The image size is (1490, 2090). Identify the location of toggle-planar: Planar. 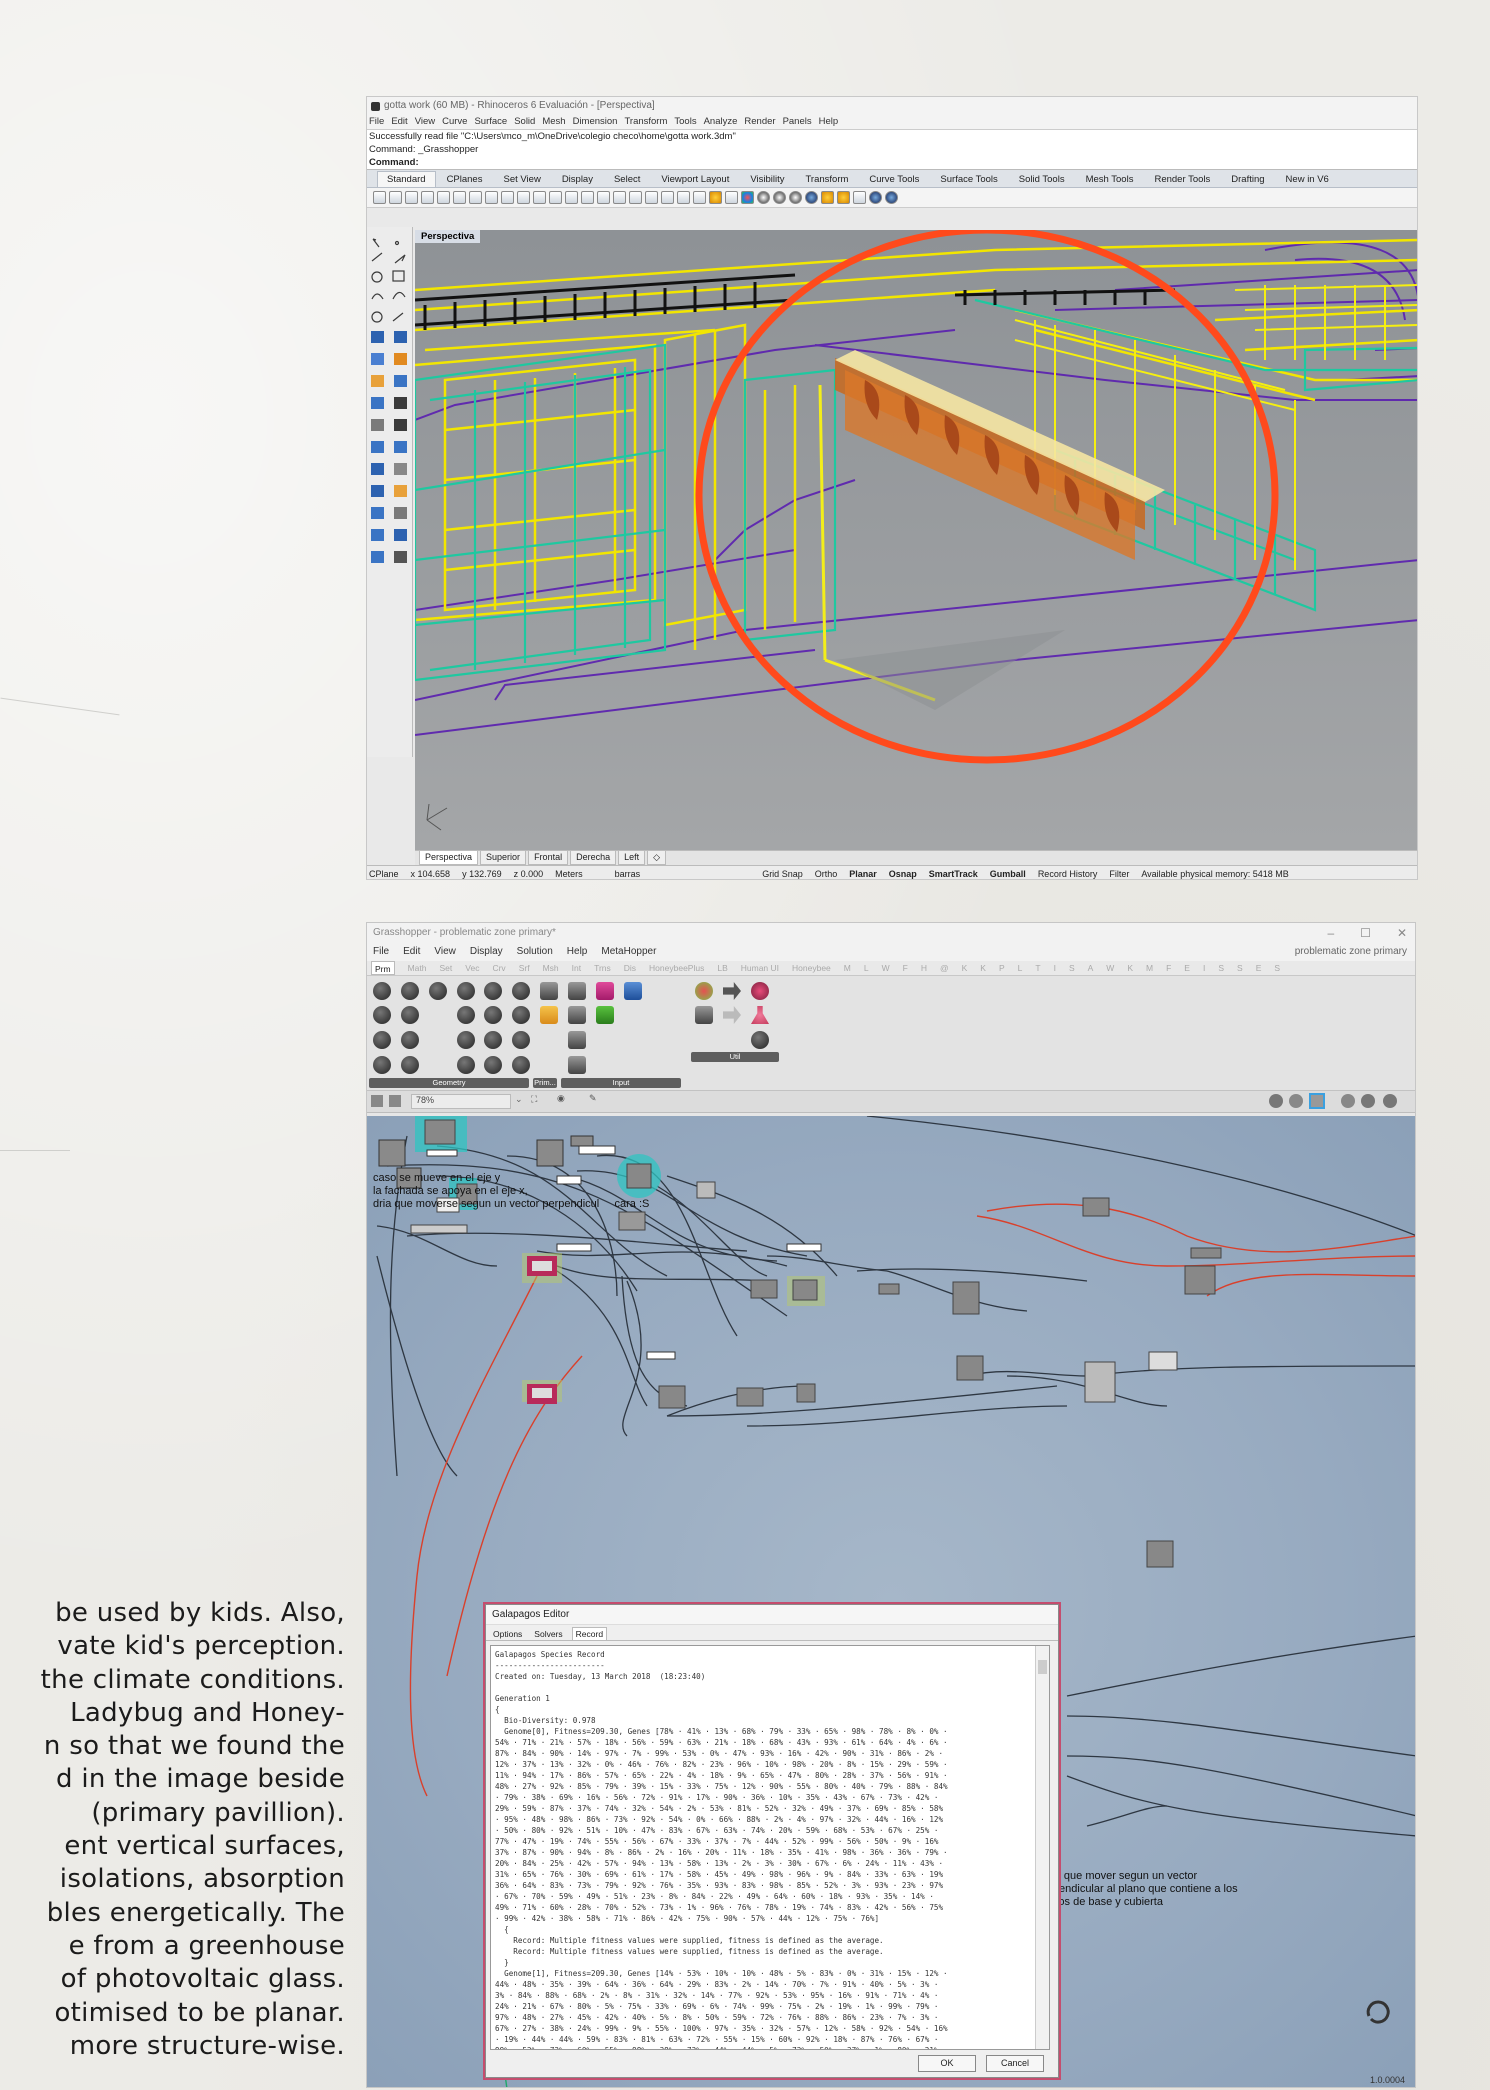
(863, 872).